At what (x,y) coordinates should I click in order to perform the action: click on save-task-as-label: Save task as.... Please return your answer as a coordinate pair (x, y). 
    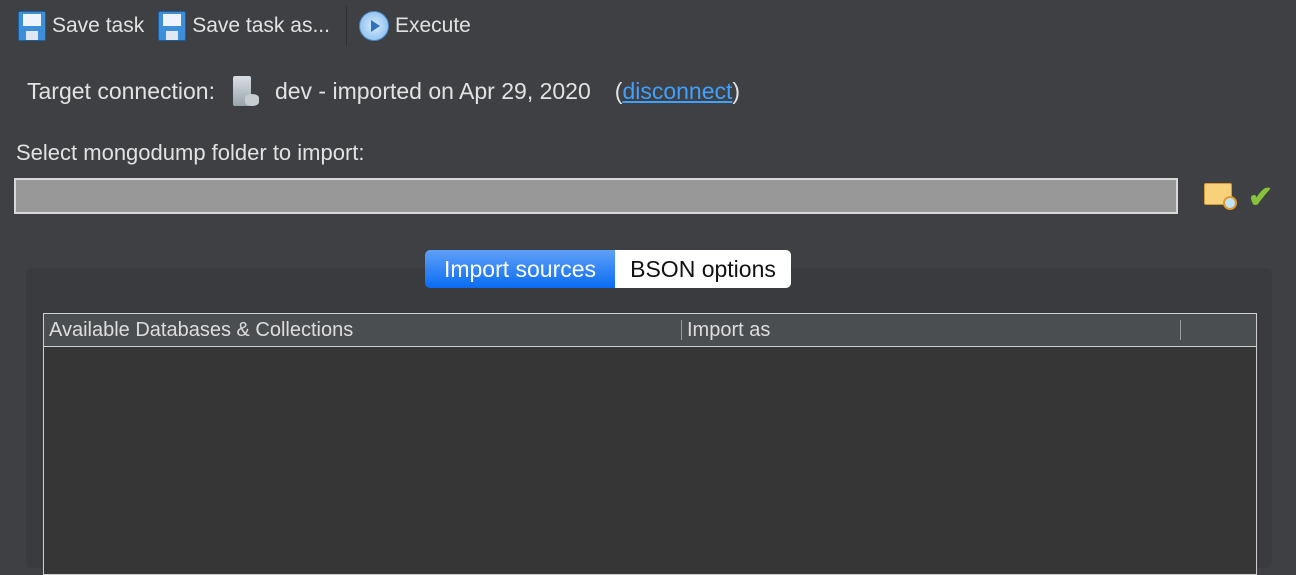
    Looking at the image, I should click on (261, 25).